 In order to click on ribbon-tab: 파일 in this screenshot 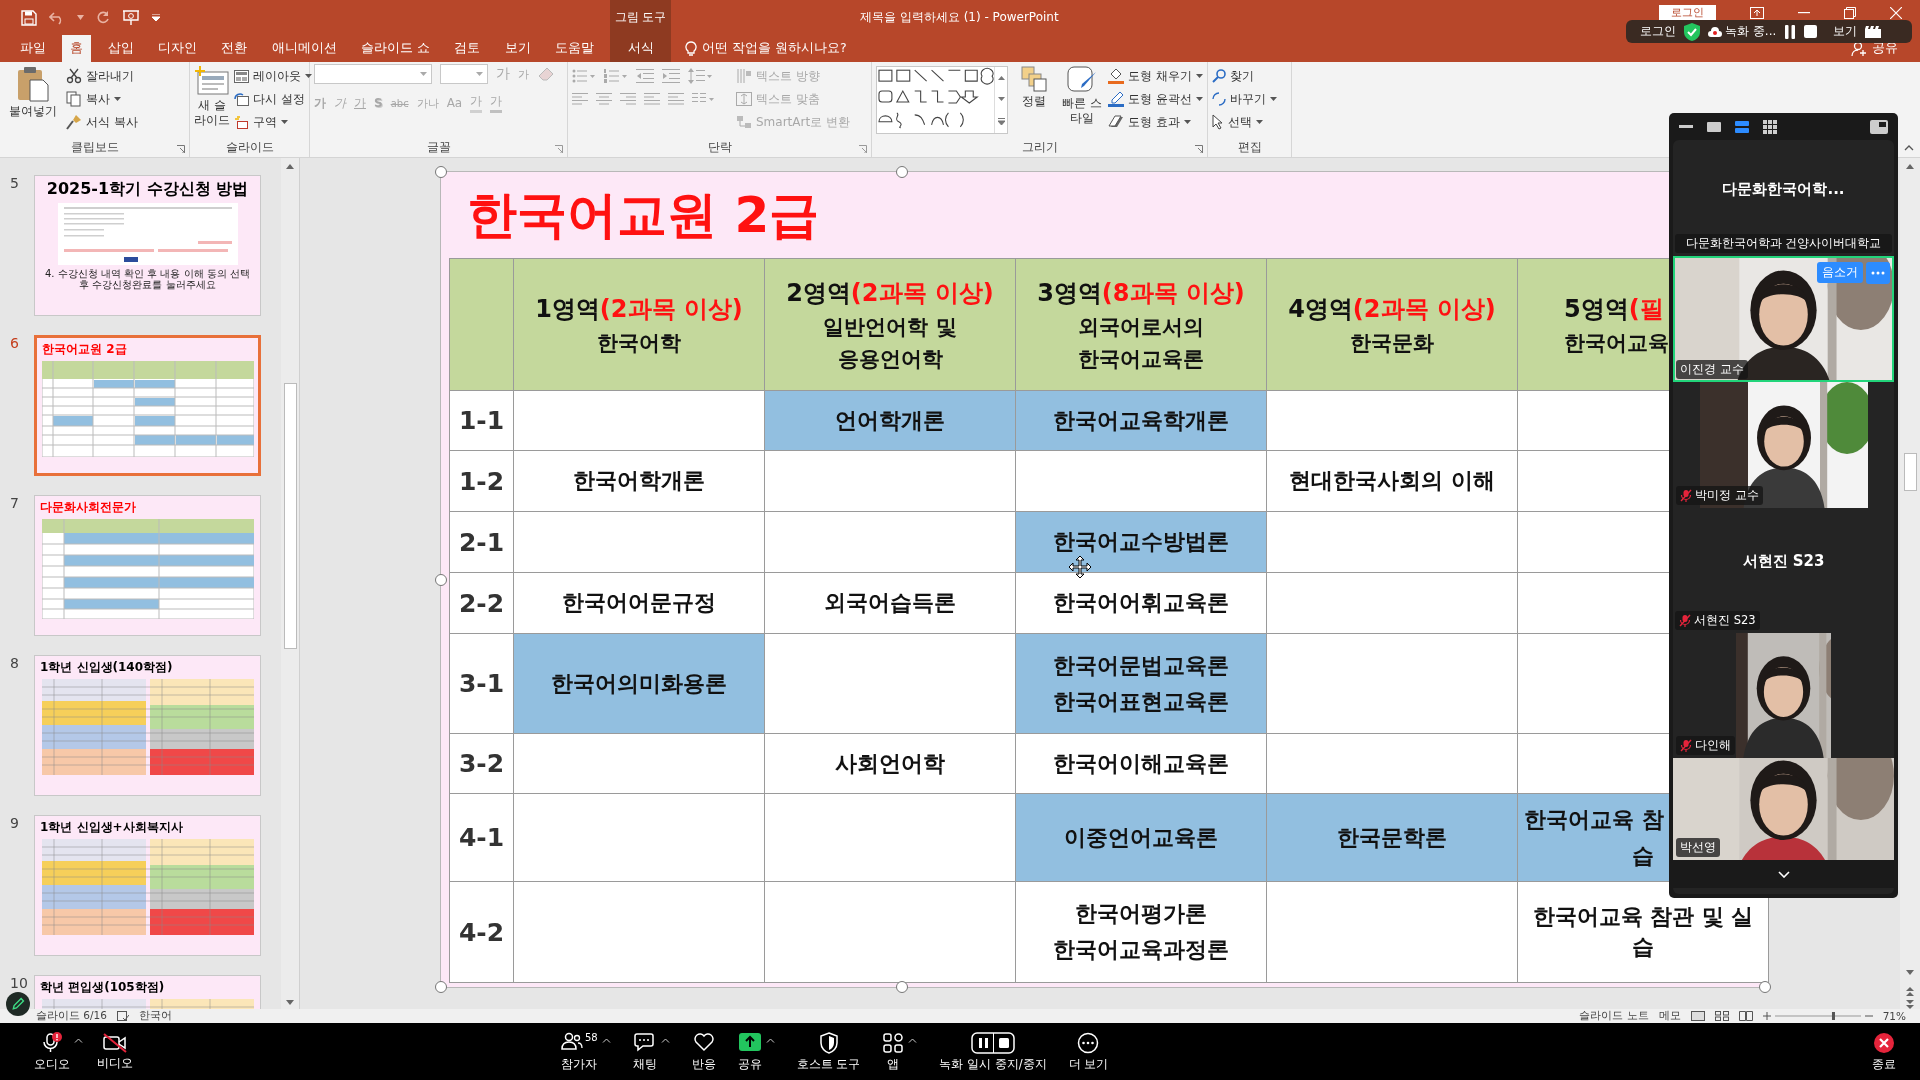, I will do `click(33, 48)`.